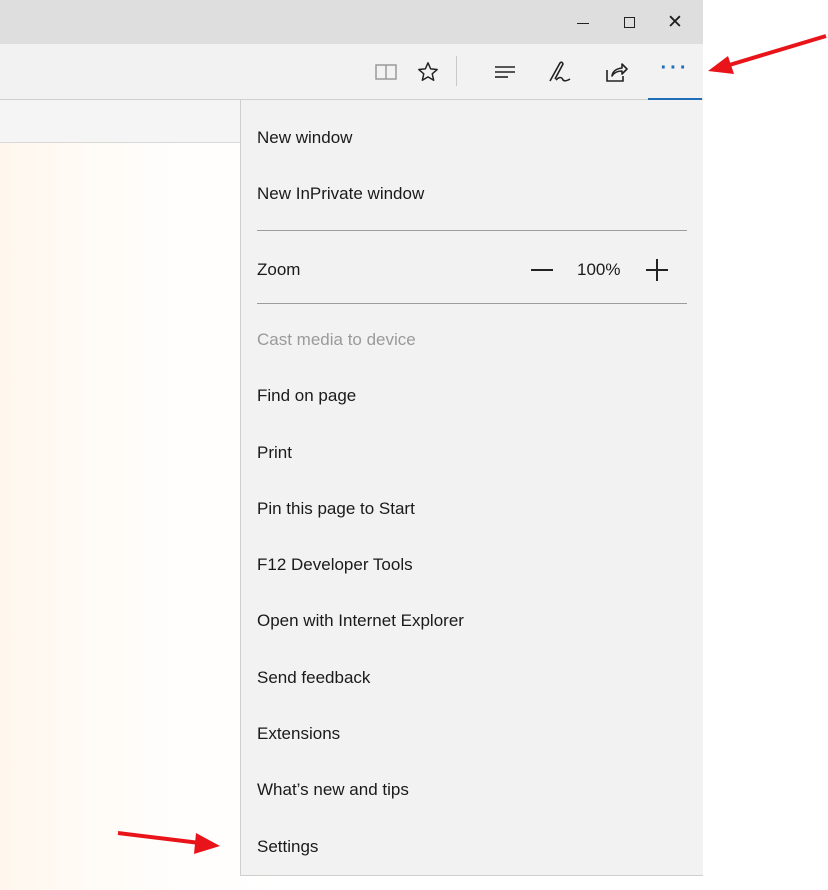 The image size is (828, 890). I want to click on minimize-icon, so click(583, 23).